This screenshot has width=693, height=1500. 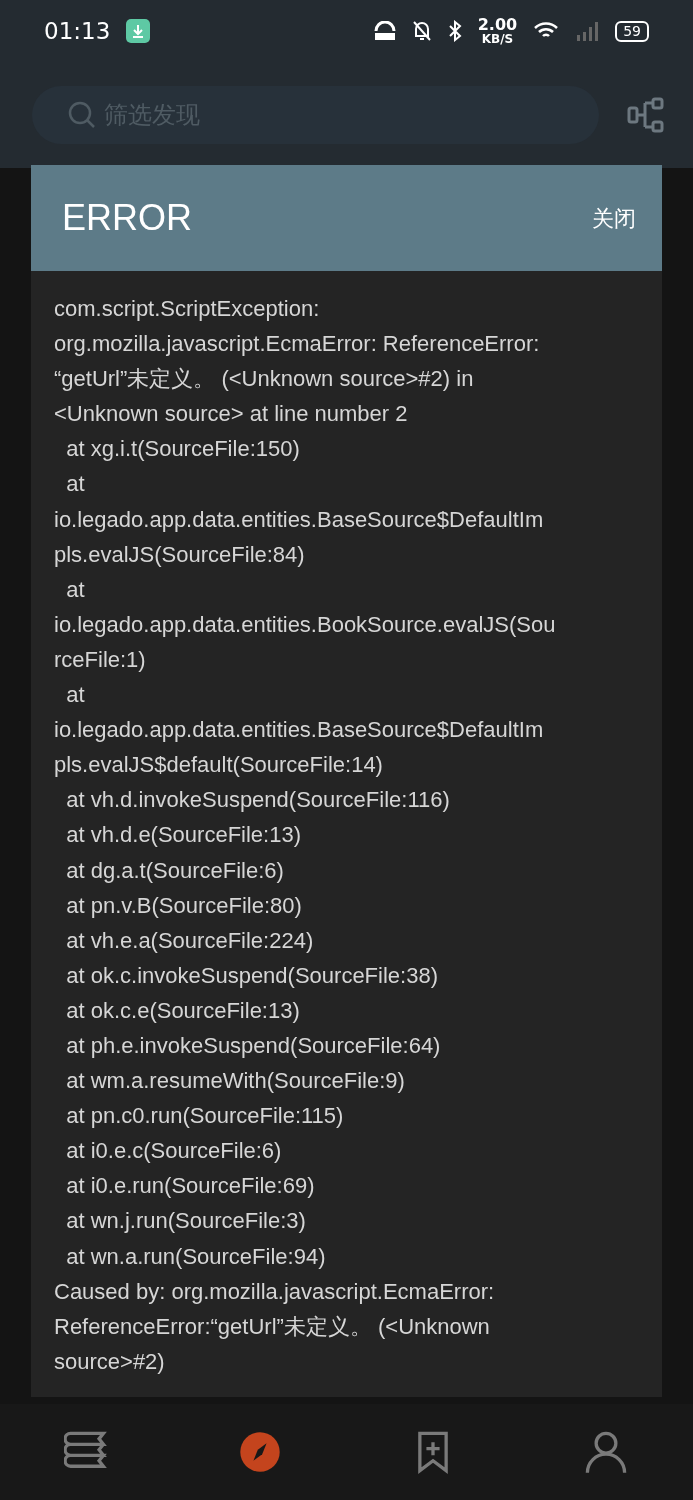 What do you see at coordinates (82, 115) in the screenshot?
I see `search-icon` at bounding box center [82, 115].